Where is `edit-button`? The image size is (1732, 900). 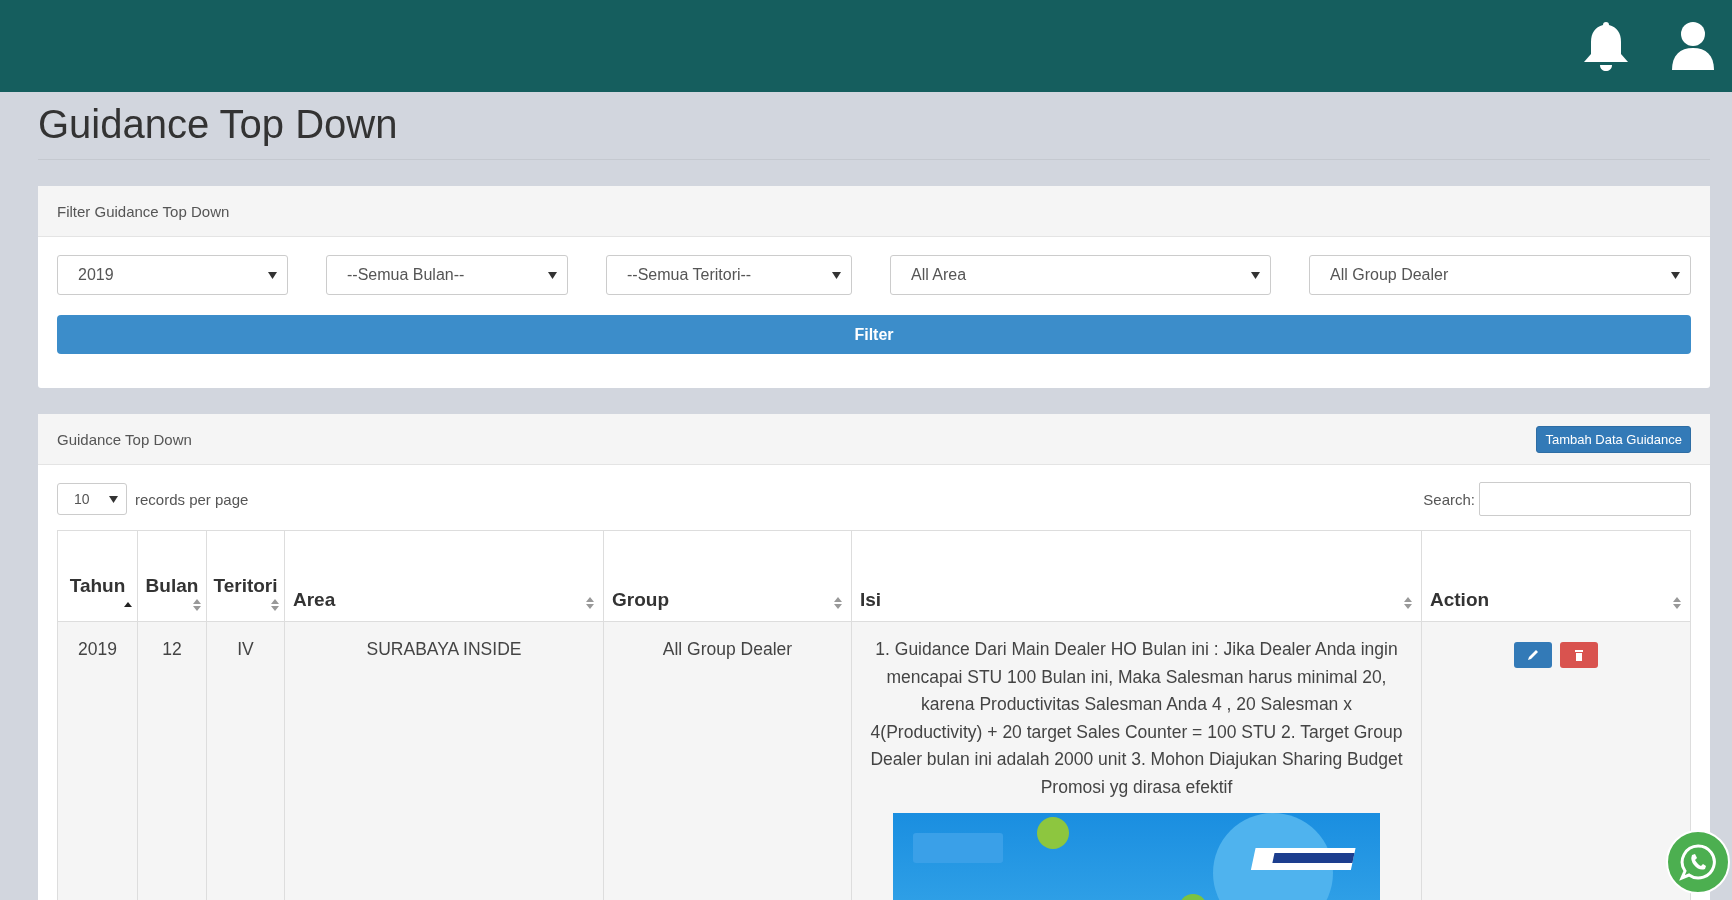
edit-button is located at coordinates (1533, 655).